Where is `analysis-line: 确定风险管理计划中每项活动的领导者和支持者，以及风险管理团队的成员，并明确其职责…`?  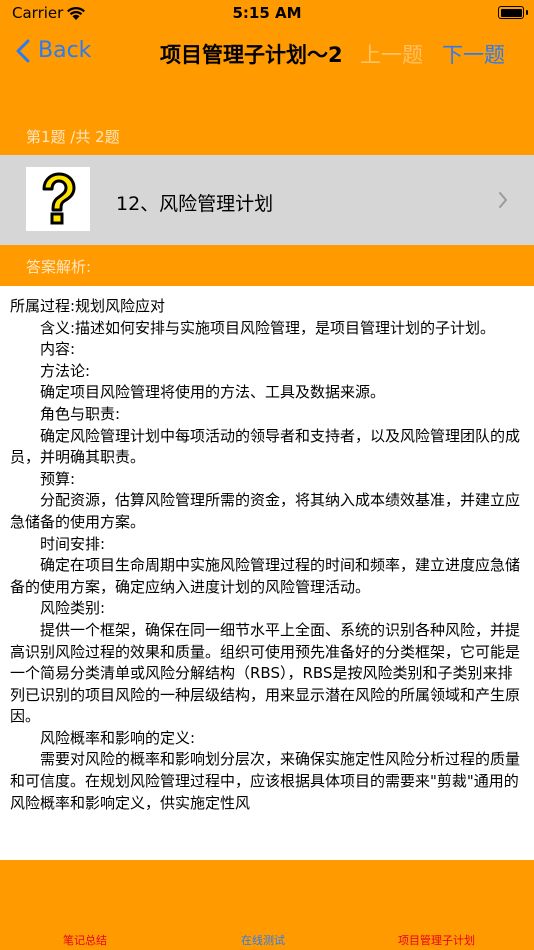 analysis-line: 确定风险管理计划中每项活动的领导者和支持者，以及风险管理团队的成员，并明确其职责… is located at coordinates (265, 446).